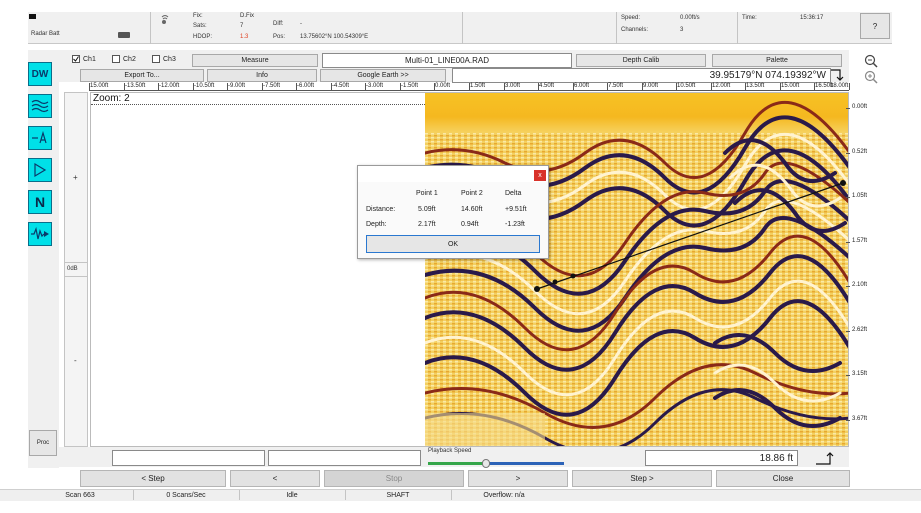  I want to click on ruler-label: 7.50ft, so click(616, 86).